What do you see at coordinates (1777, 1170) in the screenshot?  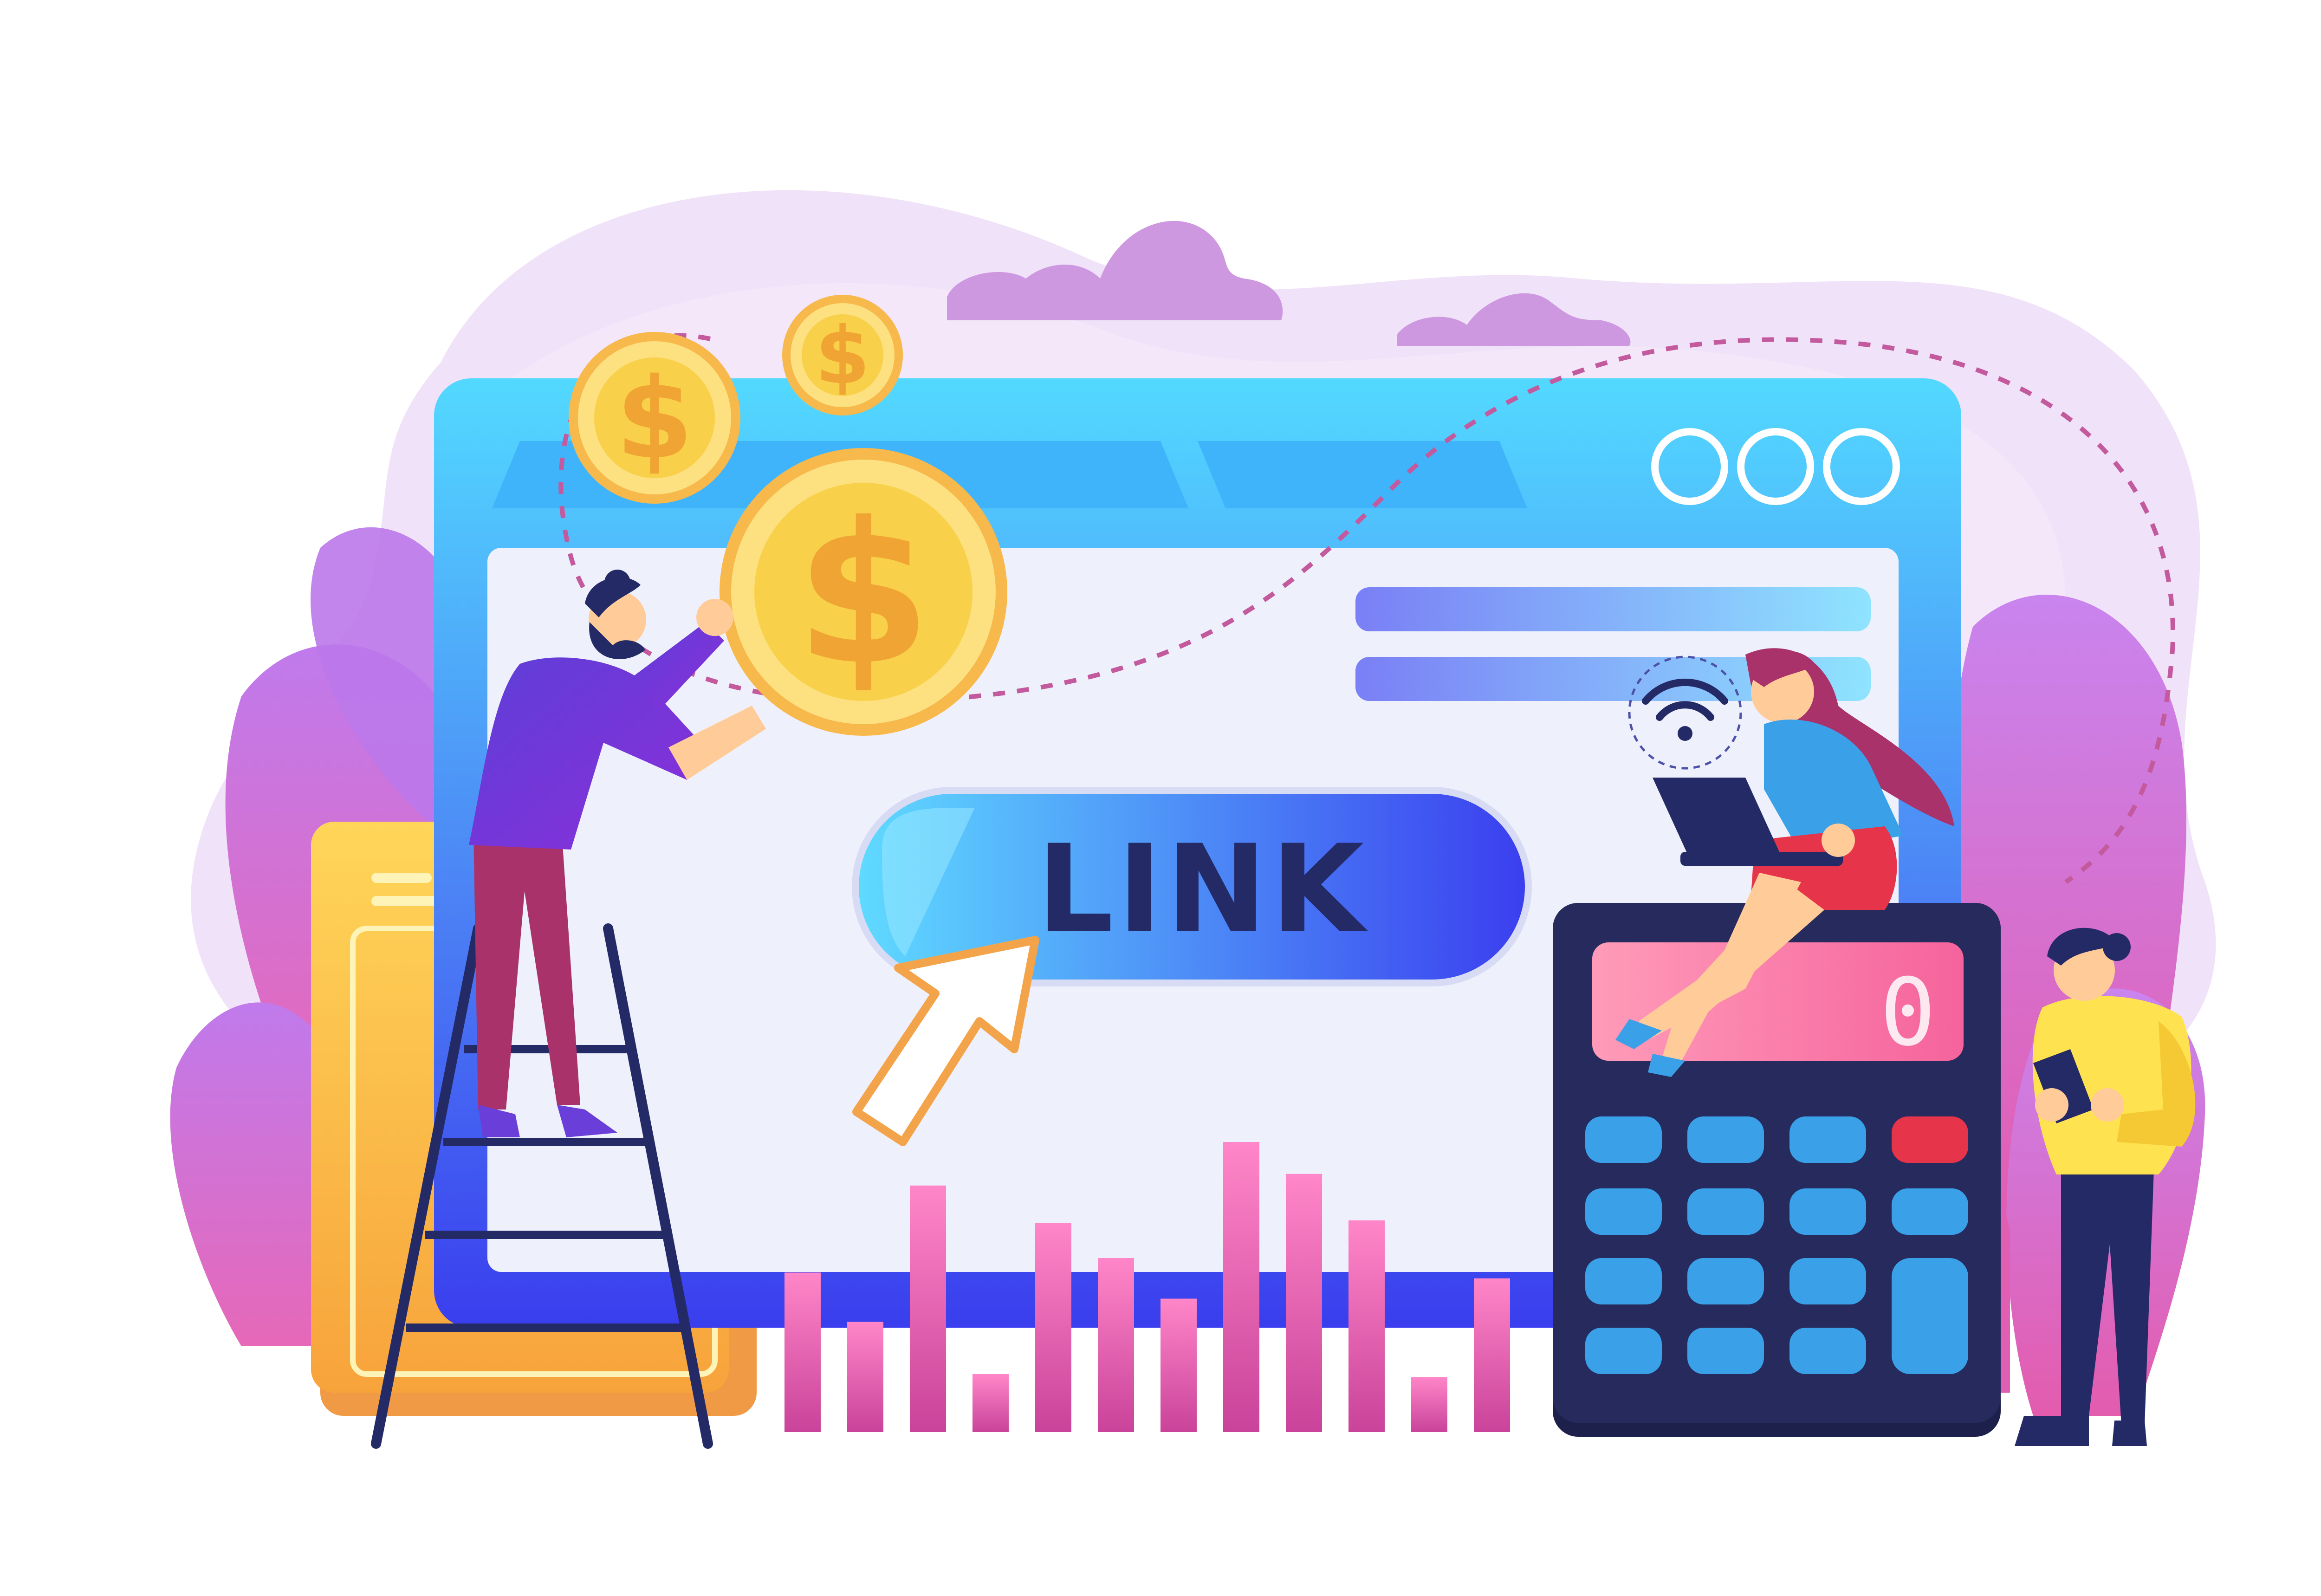 I see `calculator: 0` at bounding box center [1777, 1170].